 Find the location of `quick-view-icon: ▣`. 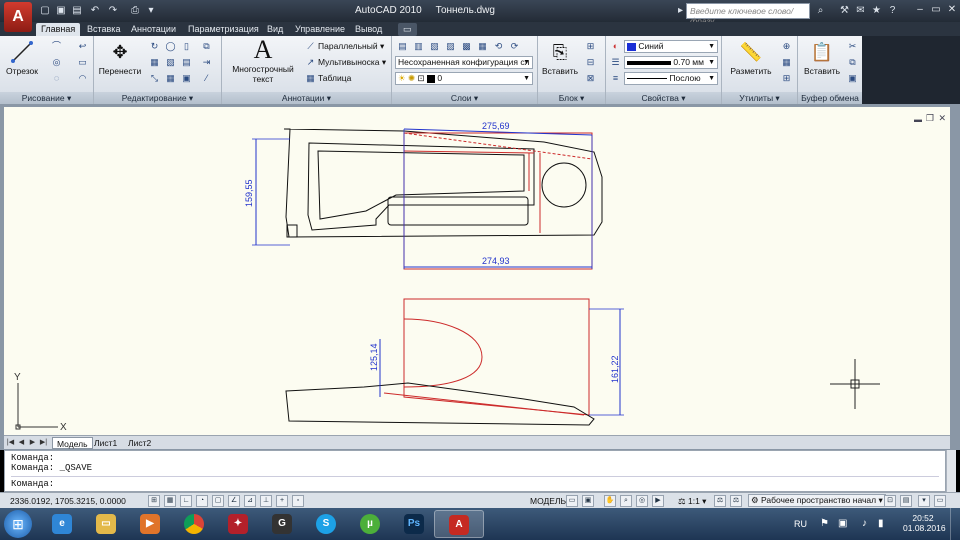

quick-view-icon: ▣ is located at coordinates (588, 501).